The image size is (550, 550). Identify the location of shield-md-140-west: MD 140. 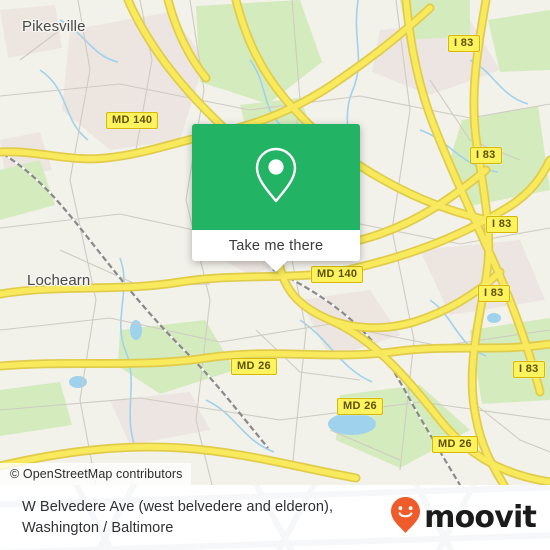
(132, 120).